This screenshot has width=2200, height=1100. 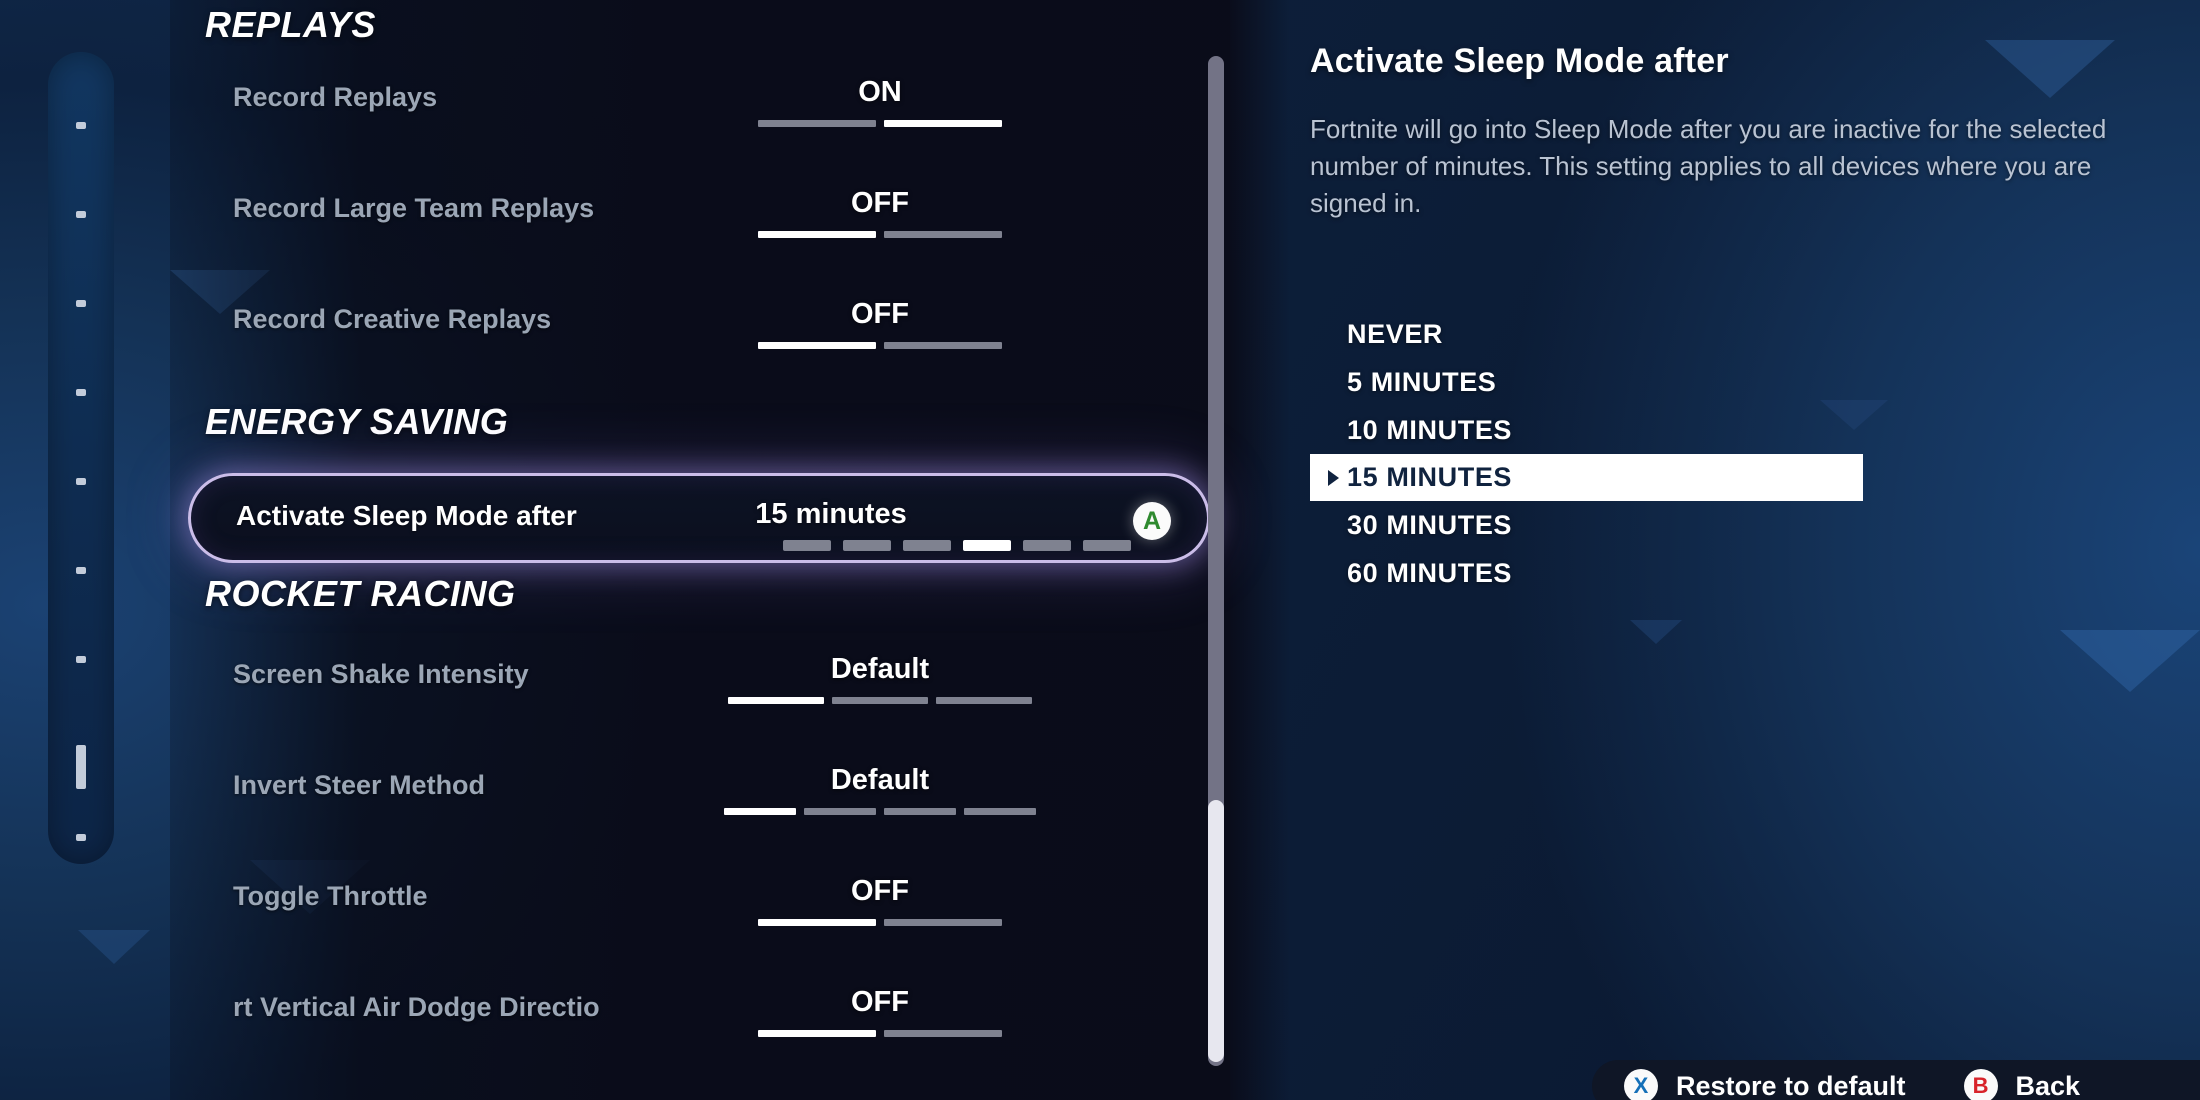 I want to click on action-back: B Back, so click(x=2022, y=1084).